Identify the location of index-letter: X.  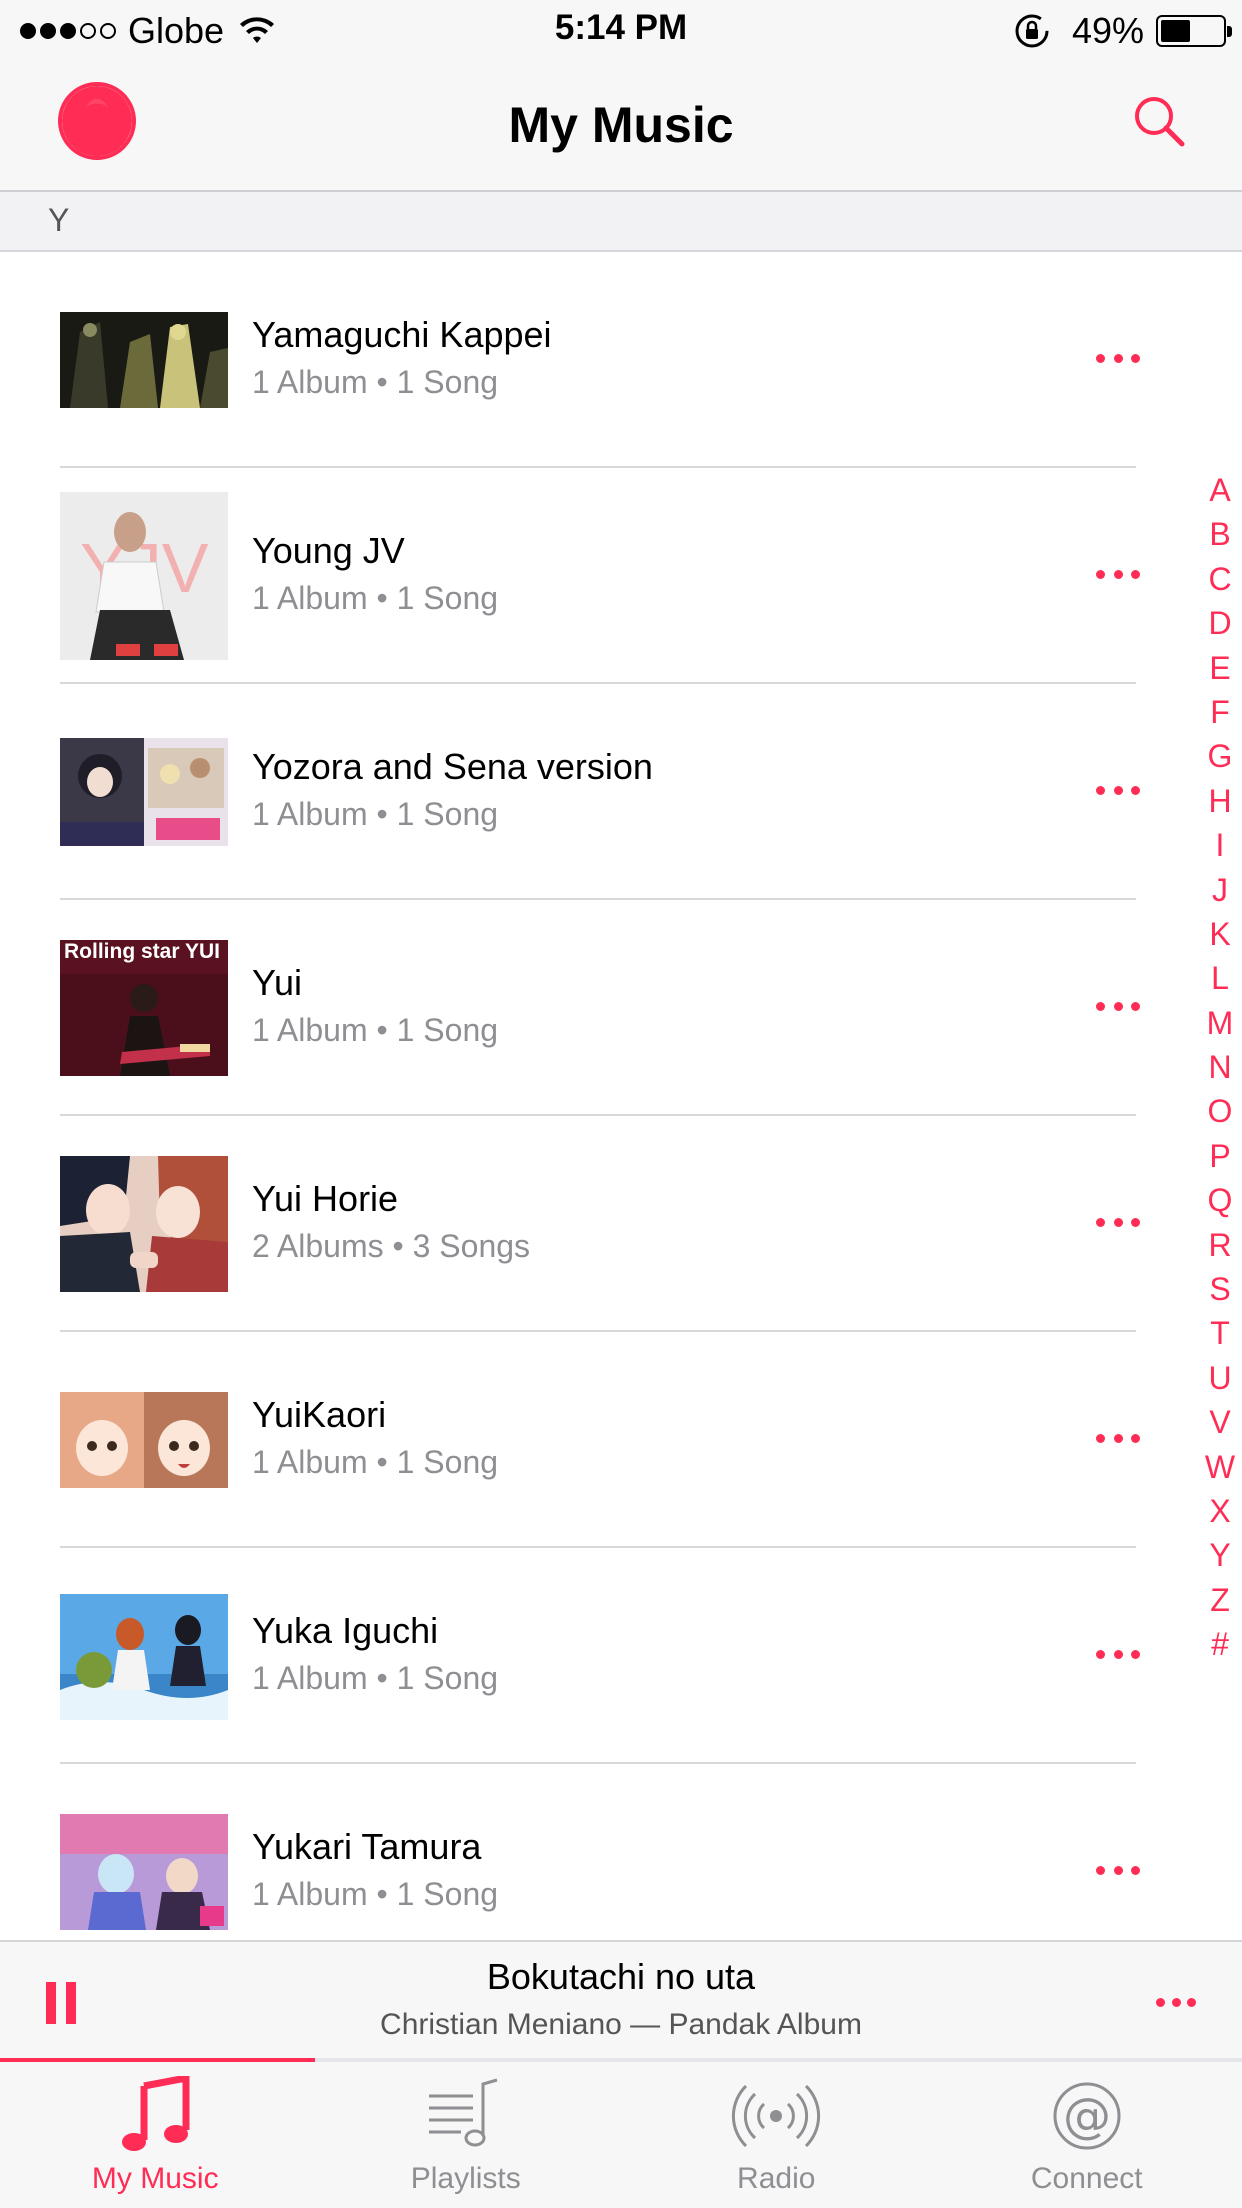
(1220, 1511).